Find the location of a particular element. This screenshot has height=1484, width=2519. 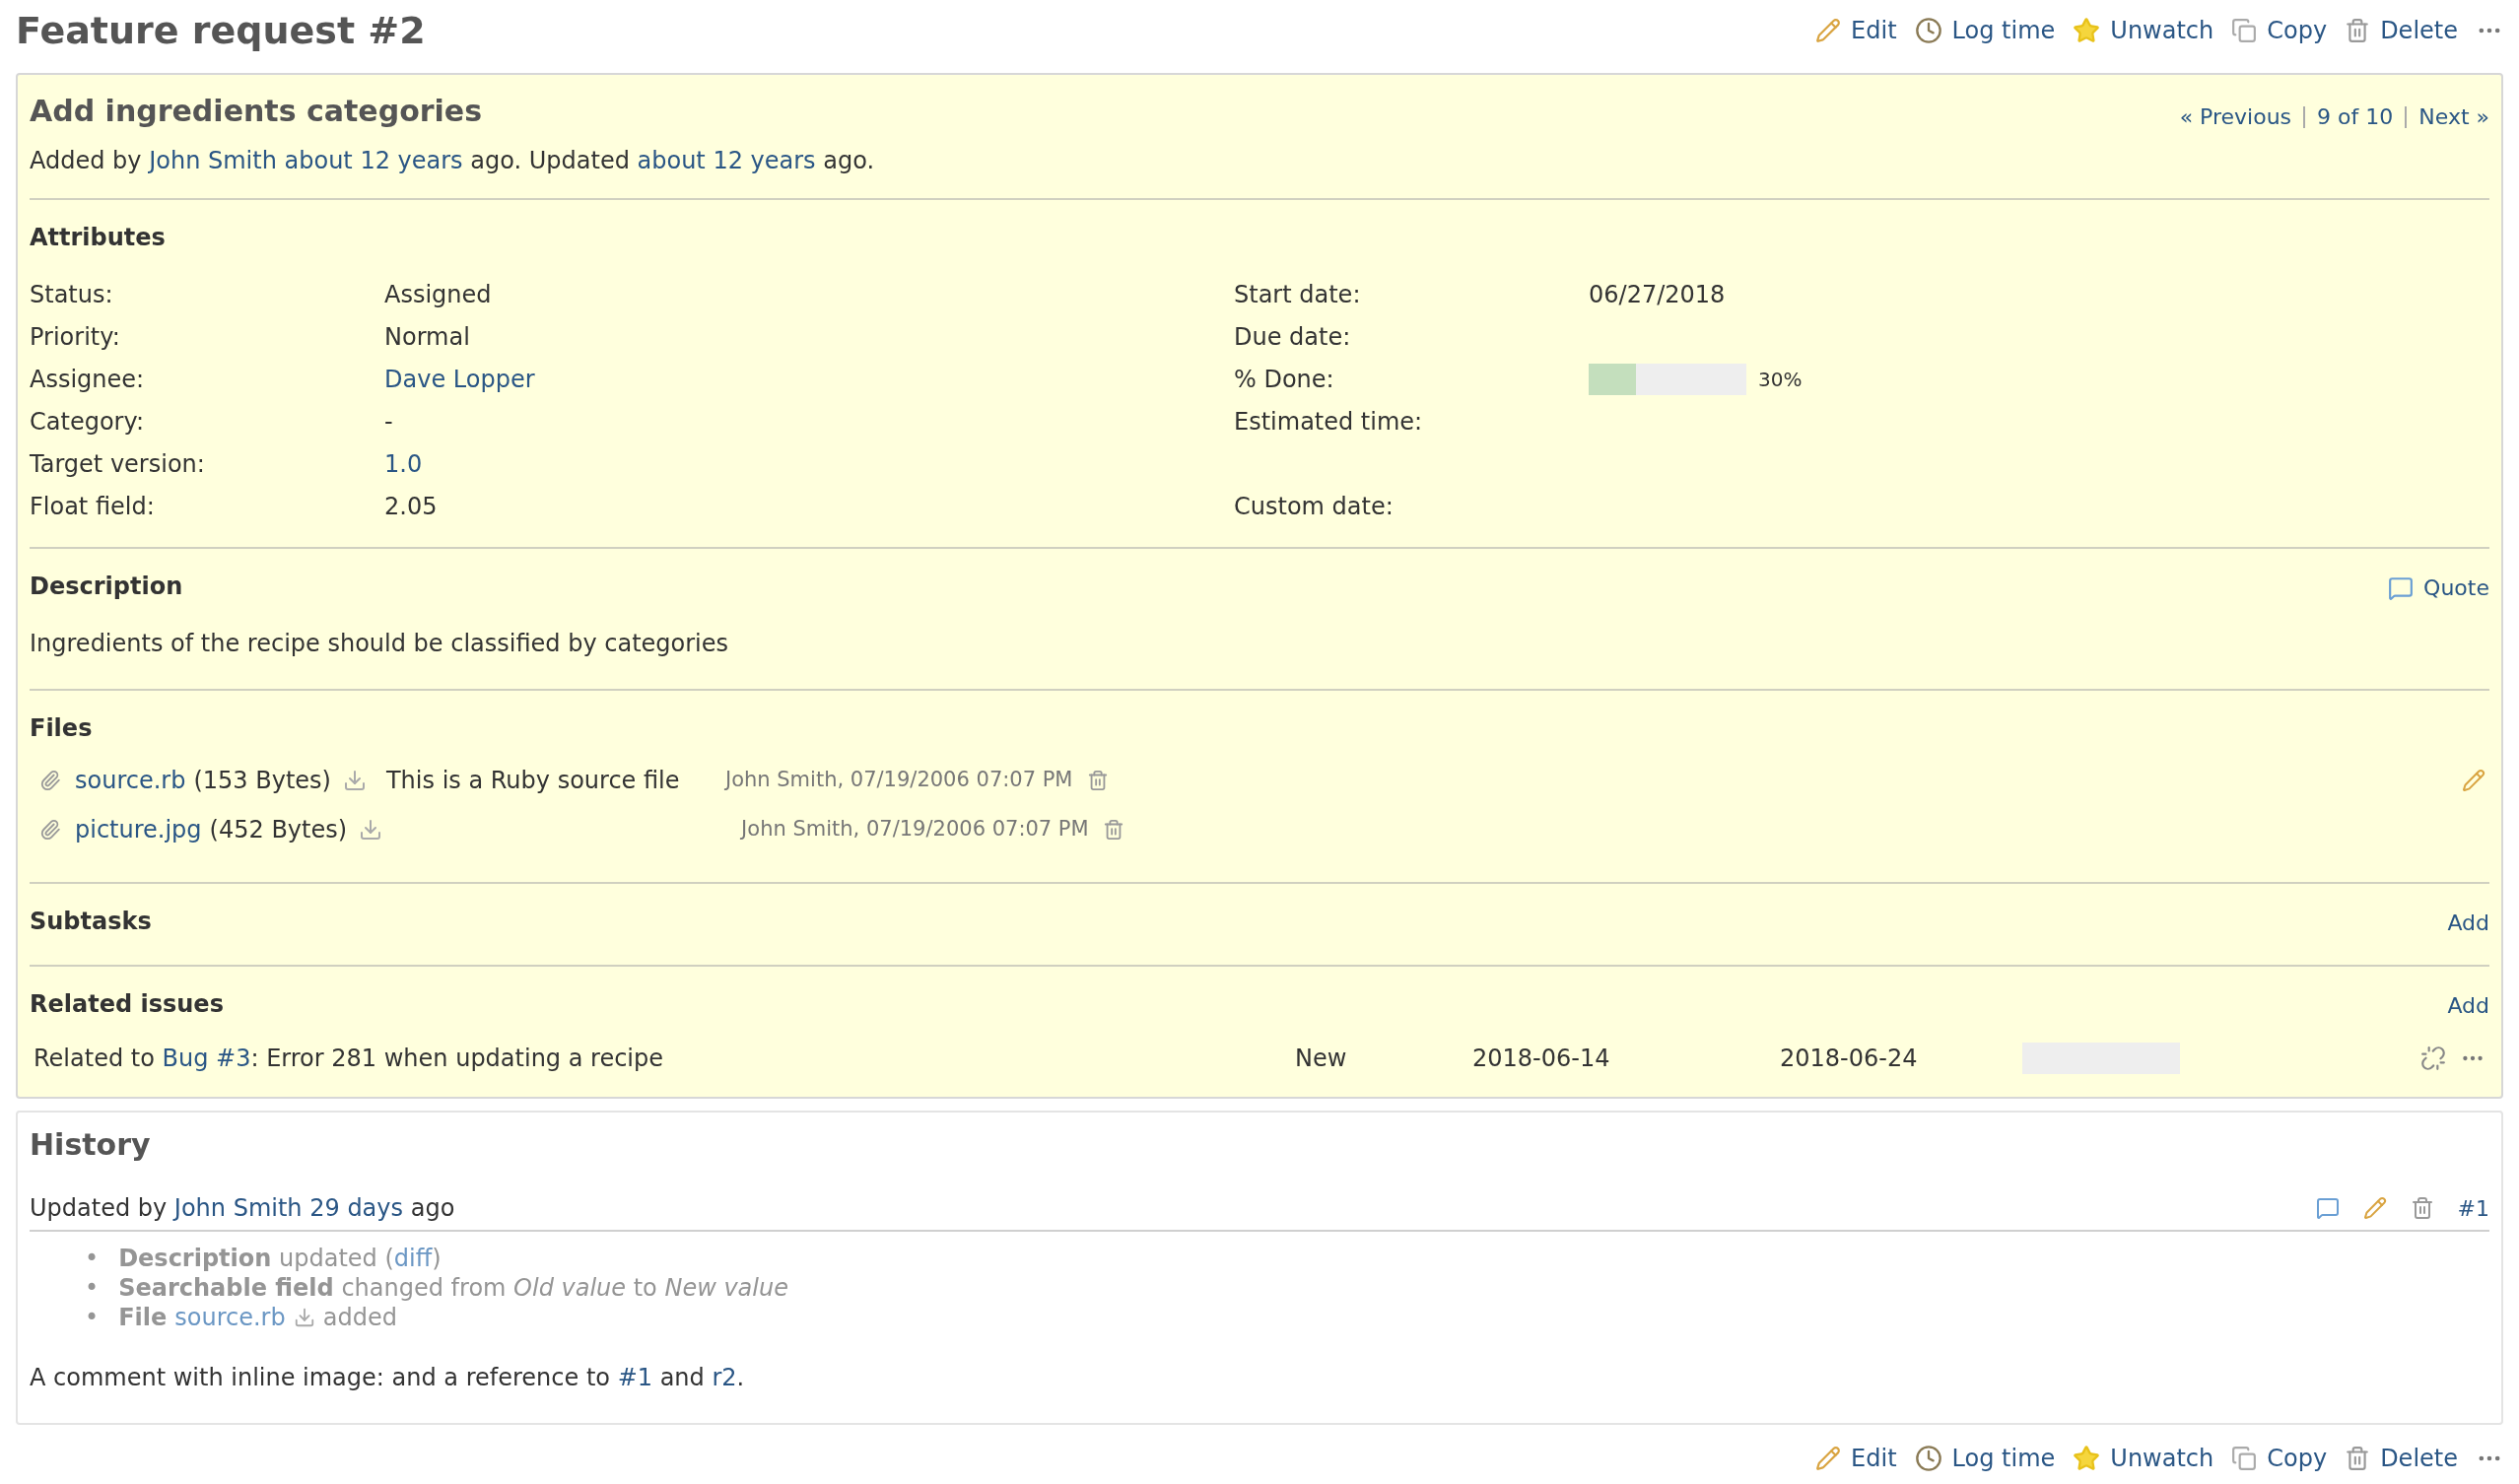

author-link: John Smith is located at coordinates (238, 1208).